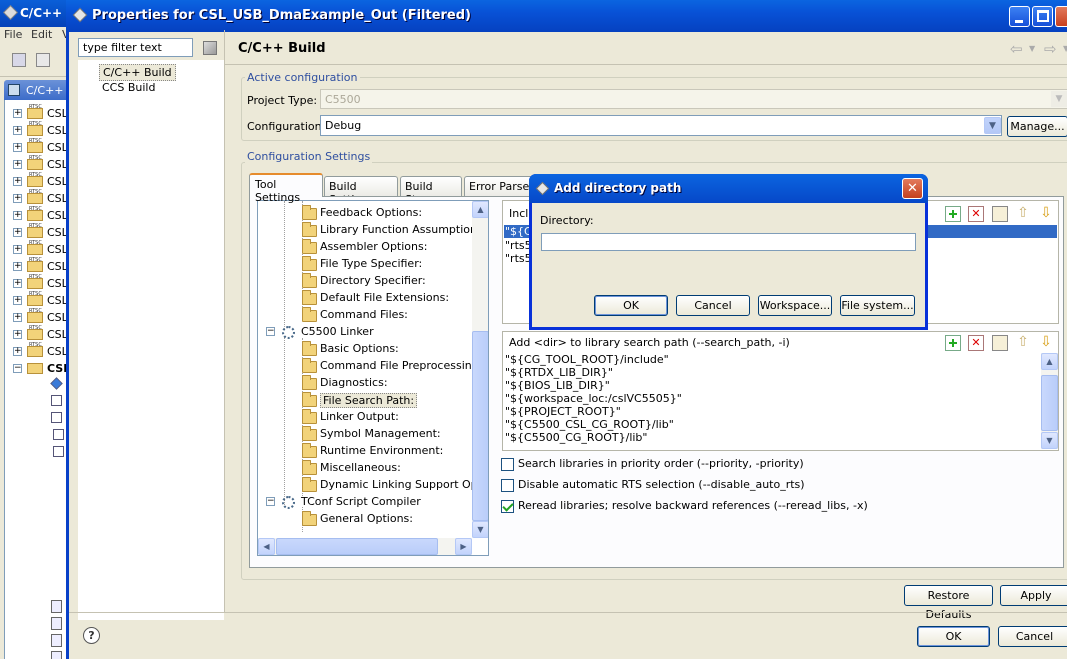 This screenshot has height=659, width=1067. What do you see at coordinates (1000, 214) in the screenshot?
I see `edit-icon` at bounding box center [1000, 214].